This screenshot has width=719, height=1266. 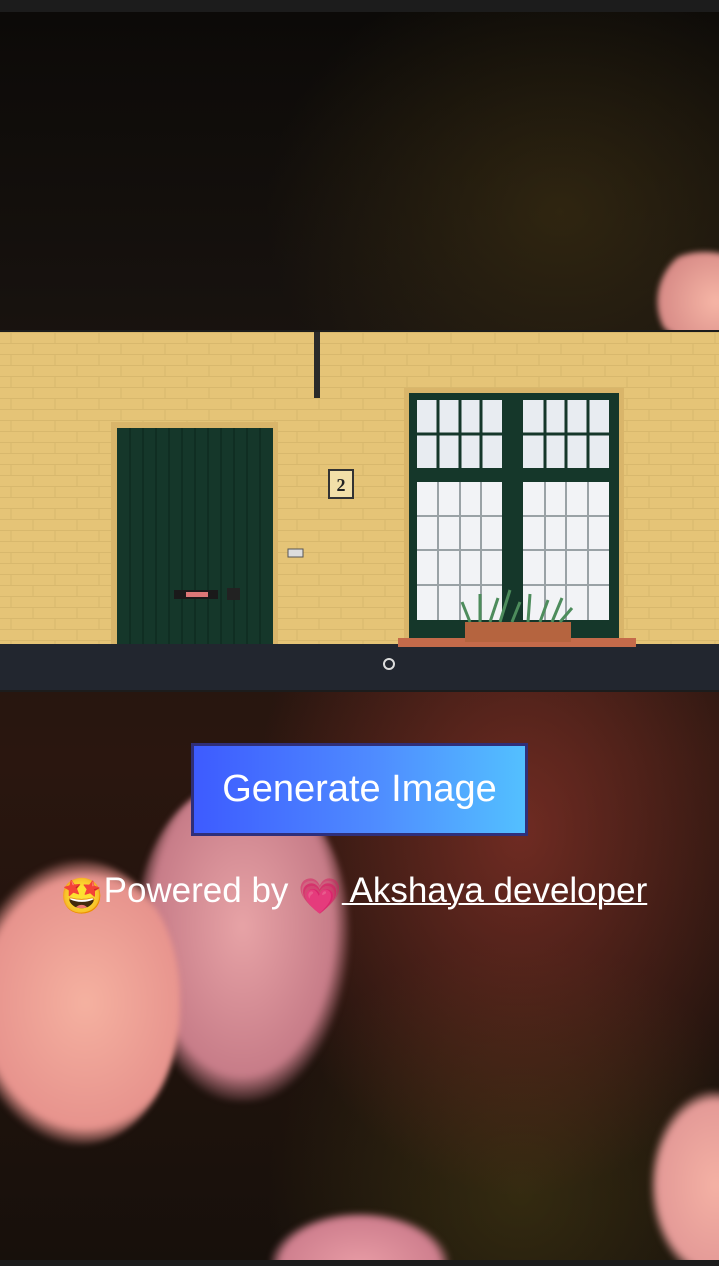 What do you see at coordinates (494, 890) in the screenshot?
I see `developer-name: Akshaya developer` at bounding box center [494, 890].